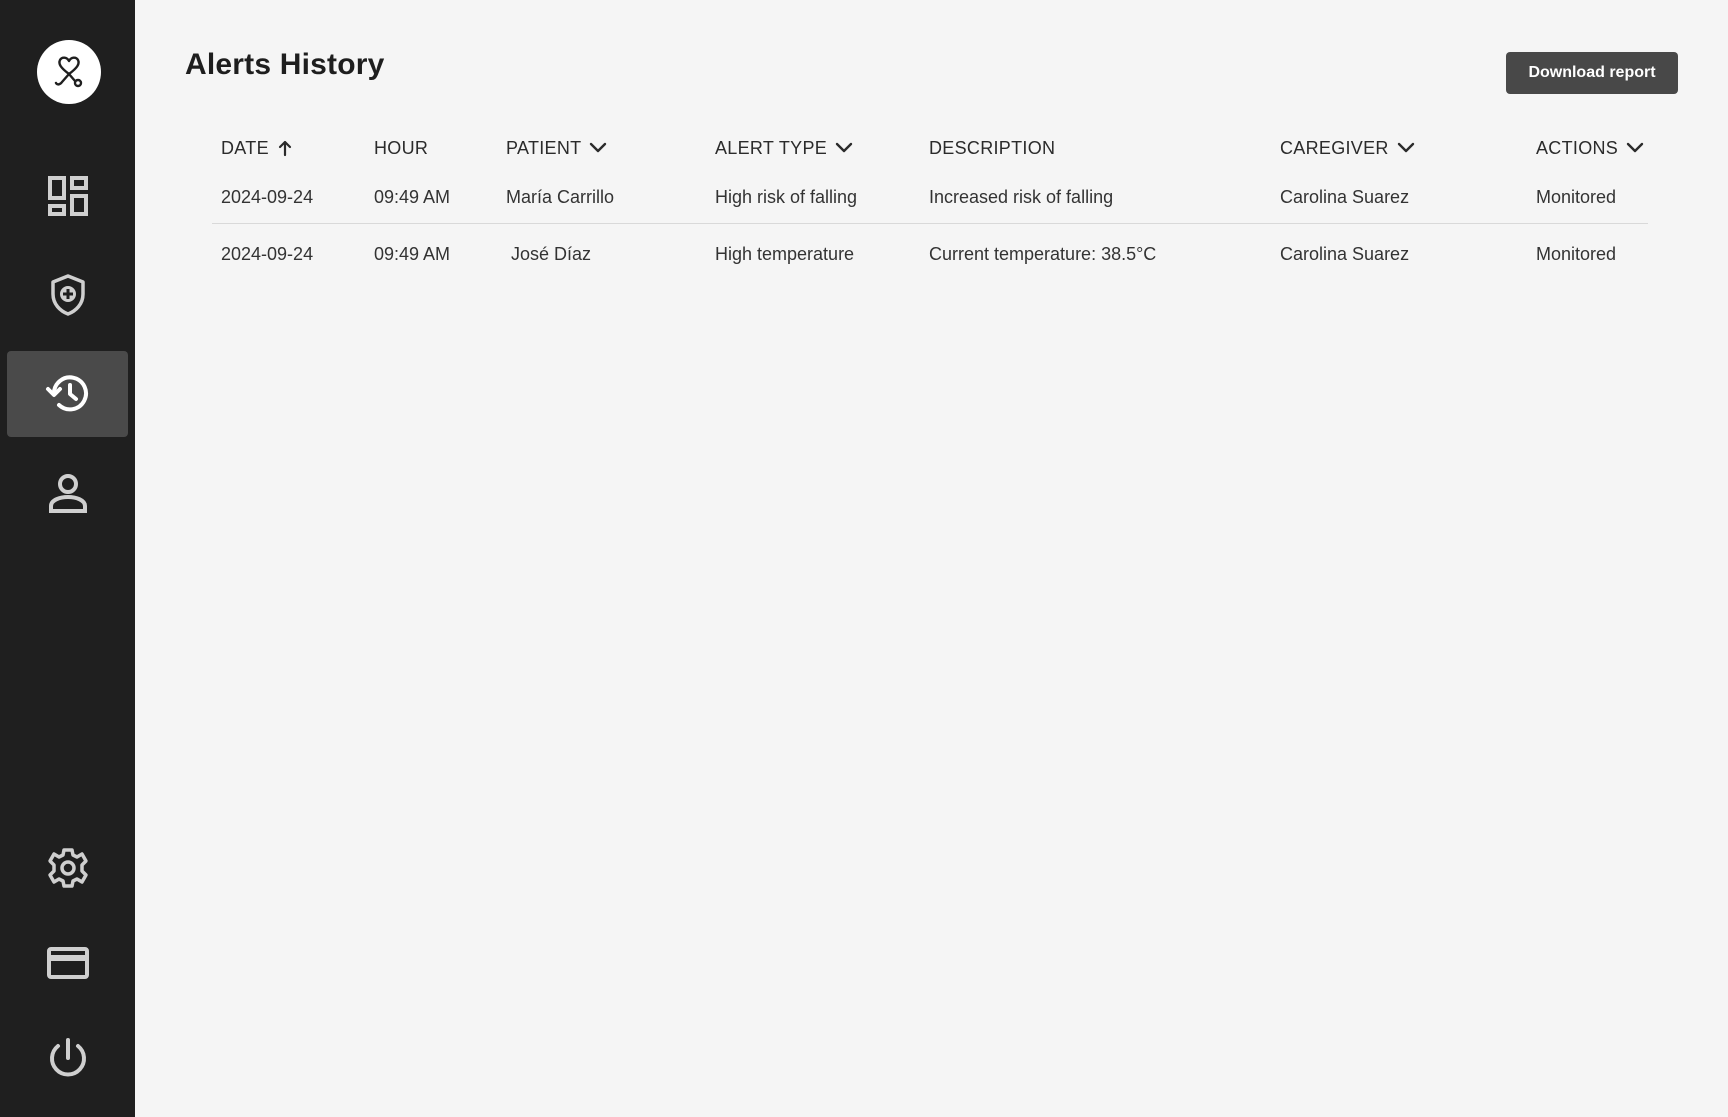  What do you see at coordinates (67, 558) in the screenshot?
I see `sidebar` at bounding box center [67, 558].